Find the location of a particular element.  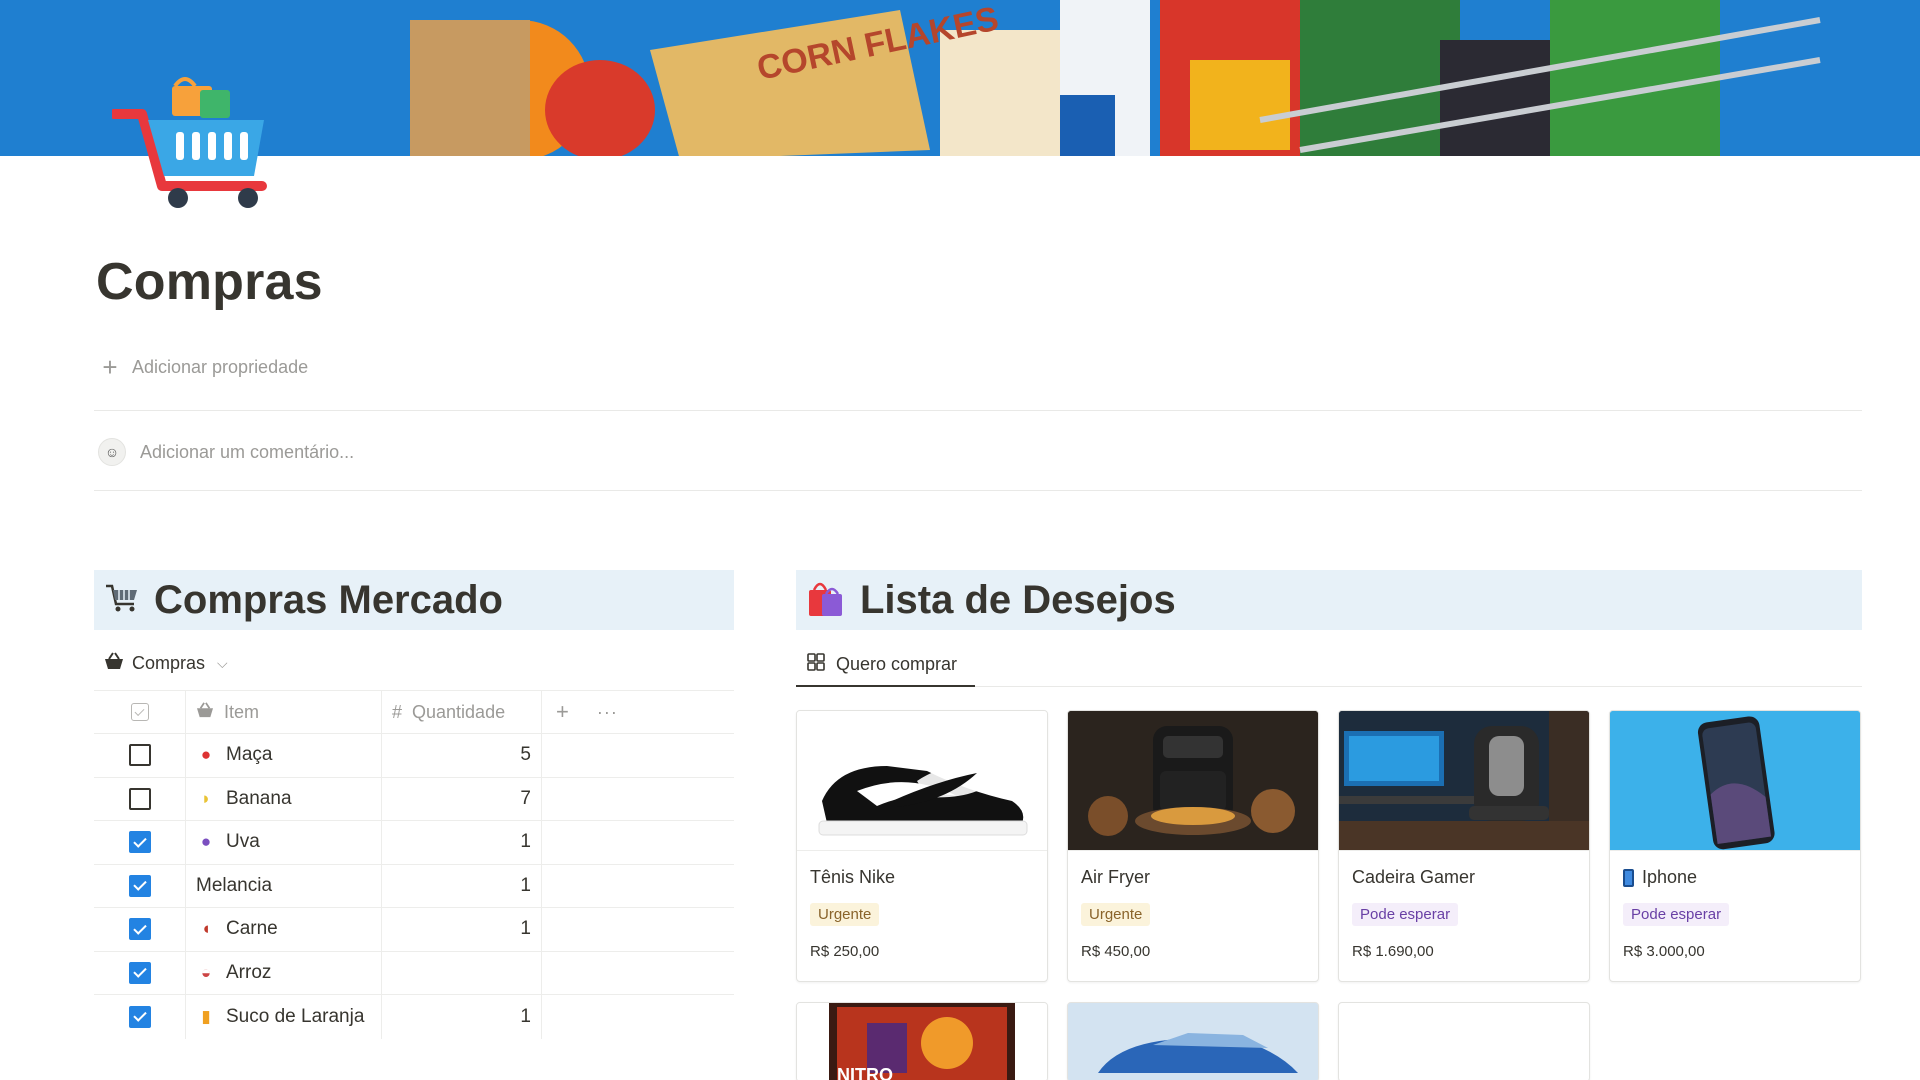

cart-icon is located at coordinates (122, 600).